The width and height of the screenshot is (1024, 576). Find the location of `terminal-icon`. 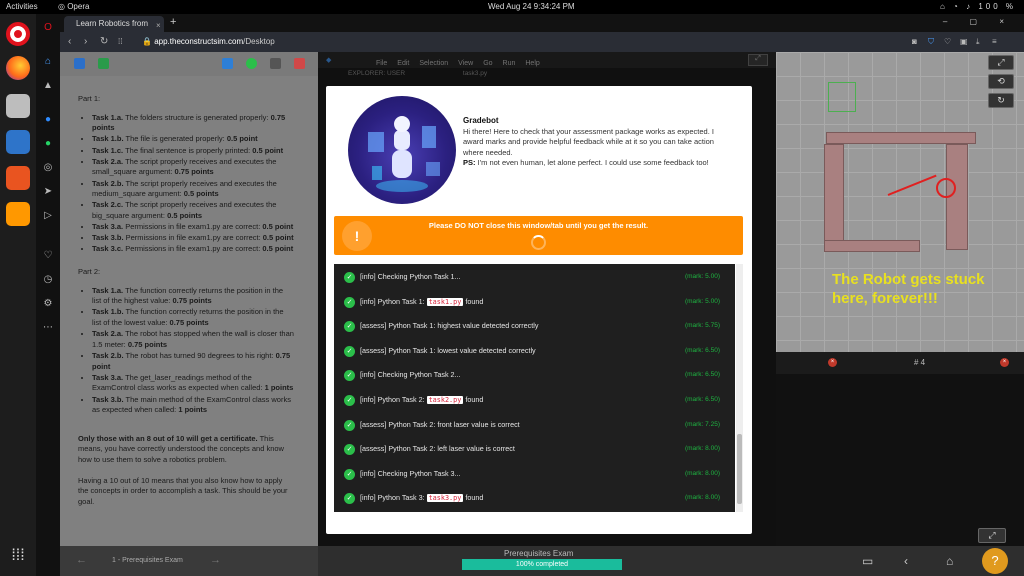

terminal-icon is located at coordinates (275, 63).